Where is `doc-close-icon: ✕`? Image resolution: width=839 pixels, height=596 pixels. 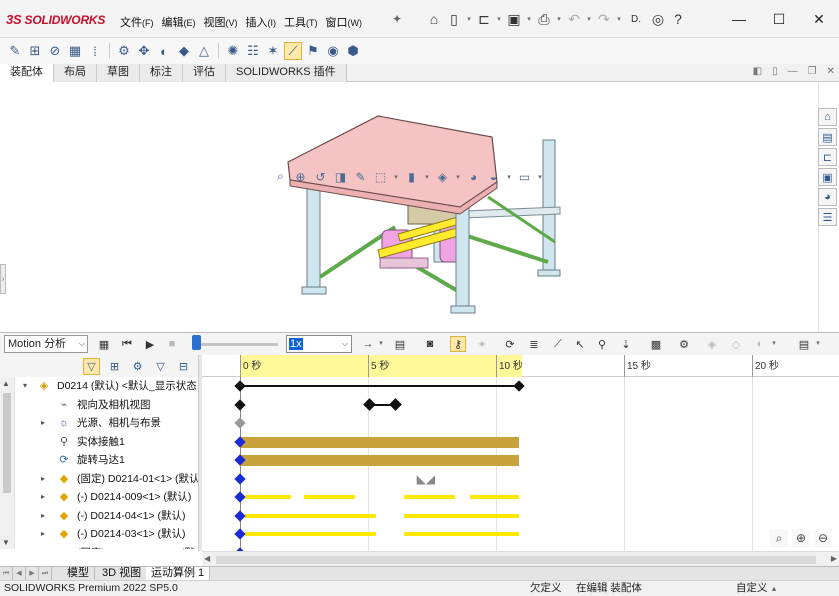
doc-close-icon: ✕ is located at coordinates (831, 71).